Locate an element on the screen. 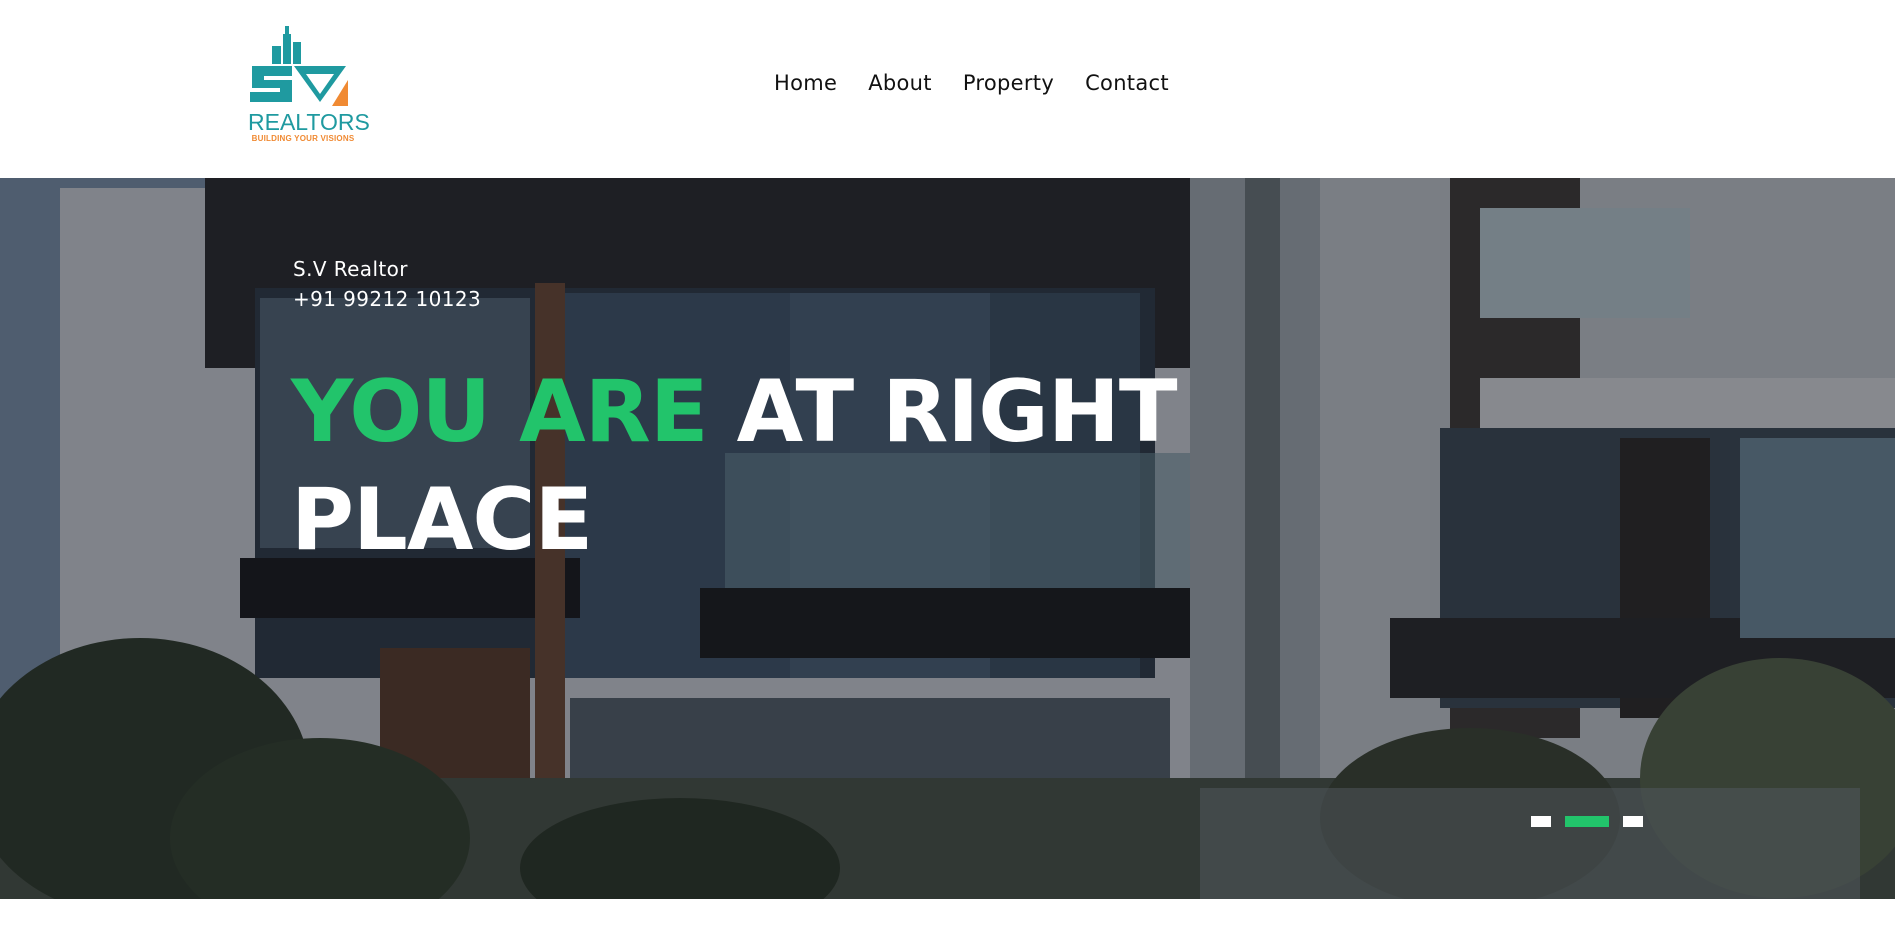 This screenshot has height=927, width=1895. nav-home: Home is located at coordinates (805, 83).